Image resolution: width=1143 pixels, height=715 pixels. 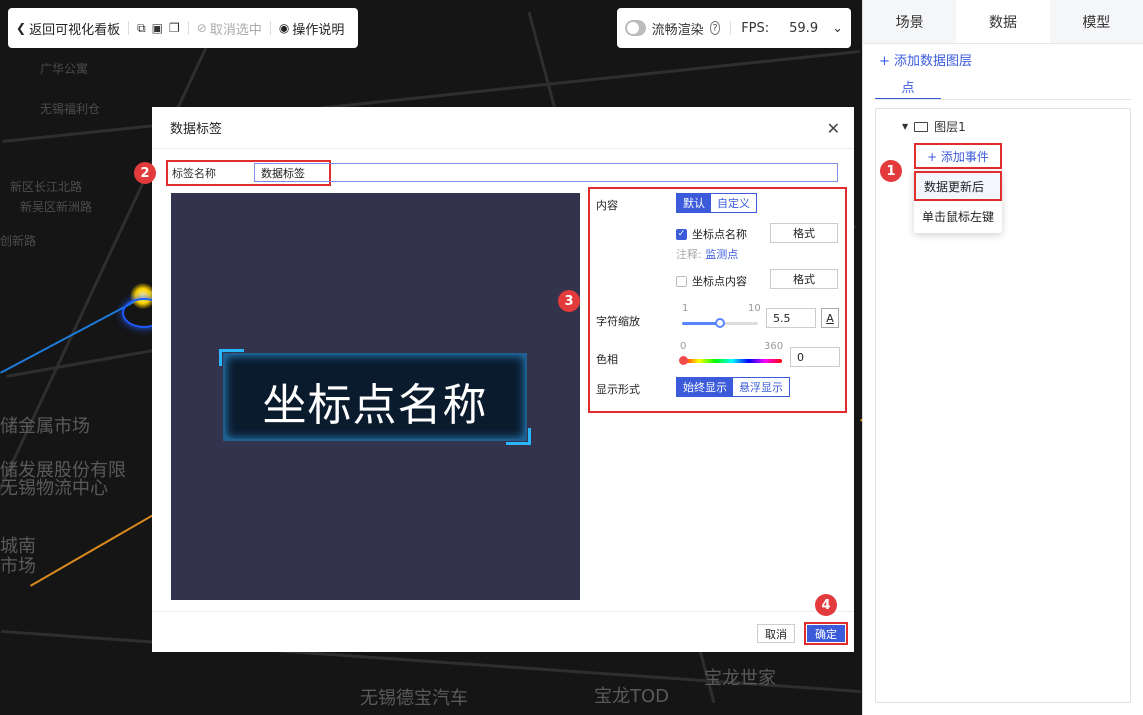 What do you see at coordinates (56, 207) in the screenshot?
I see `map-label: 新吴区新洲路` at bounding box center [56, 207].